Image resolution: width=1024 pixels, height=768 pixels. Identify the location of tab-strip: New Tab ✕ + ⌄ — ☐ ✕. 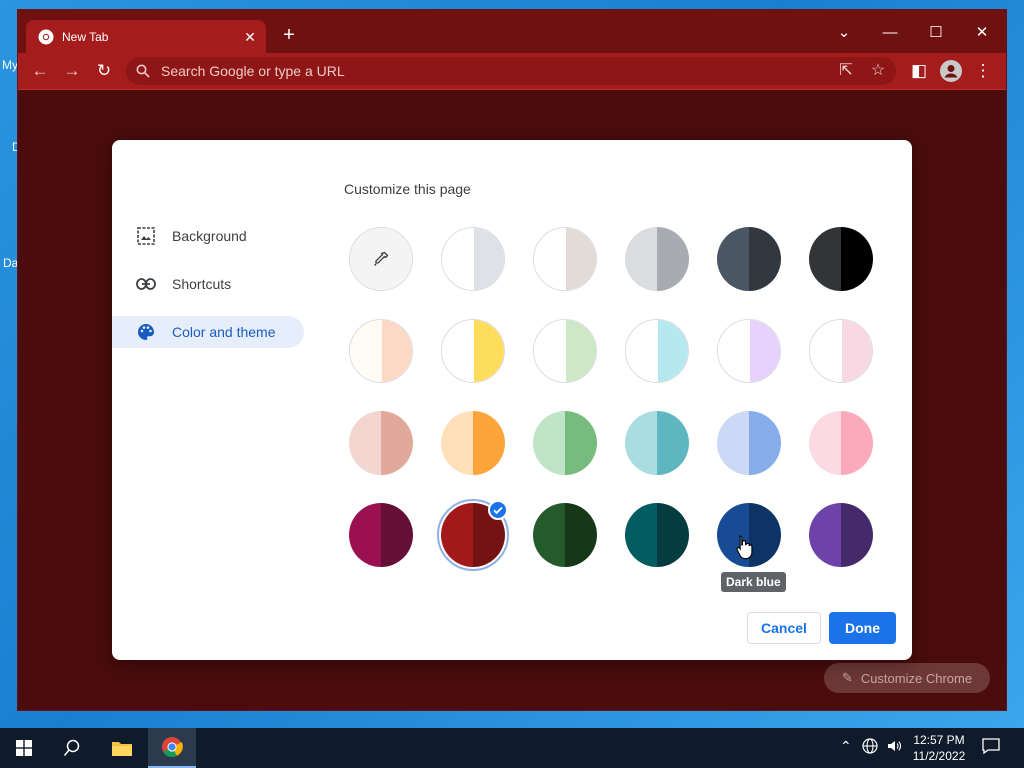
(512, 32).